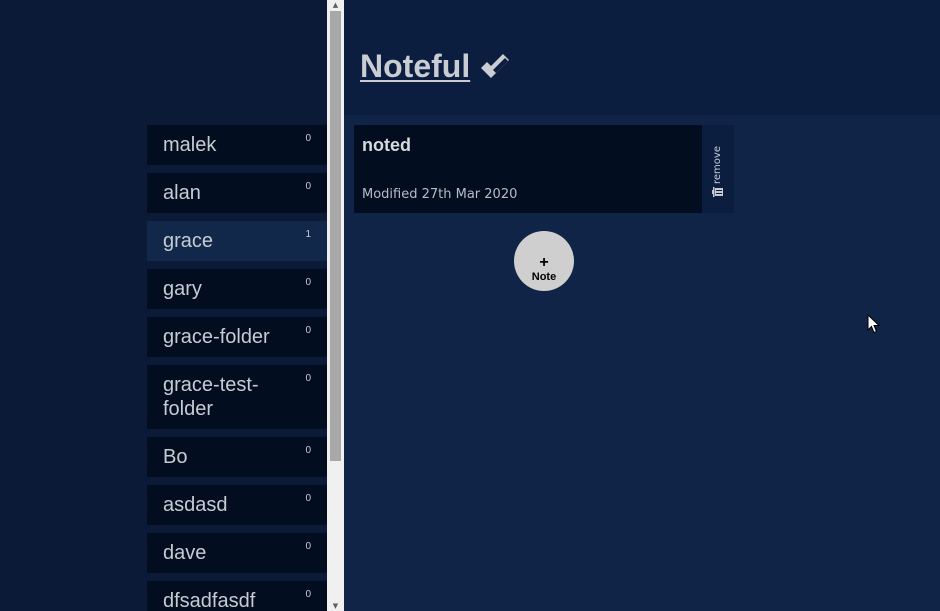 The height and width of the screenshot is (611, 940). I want to click on plus-icon: +, so click(544, 262).